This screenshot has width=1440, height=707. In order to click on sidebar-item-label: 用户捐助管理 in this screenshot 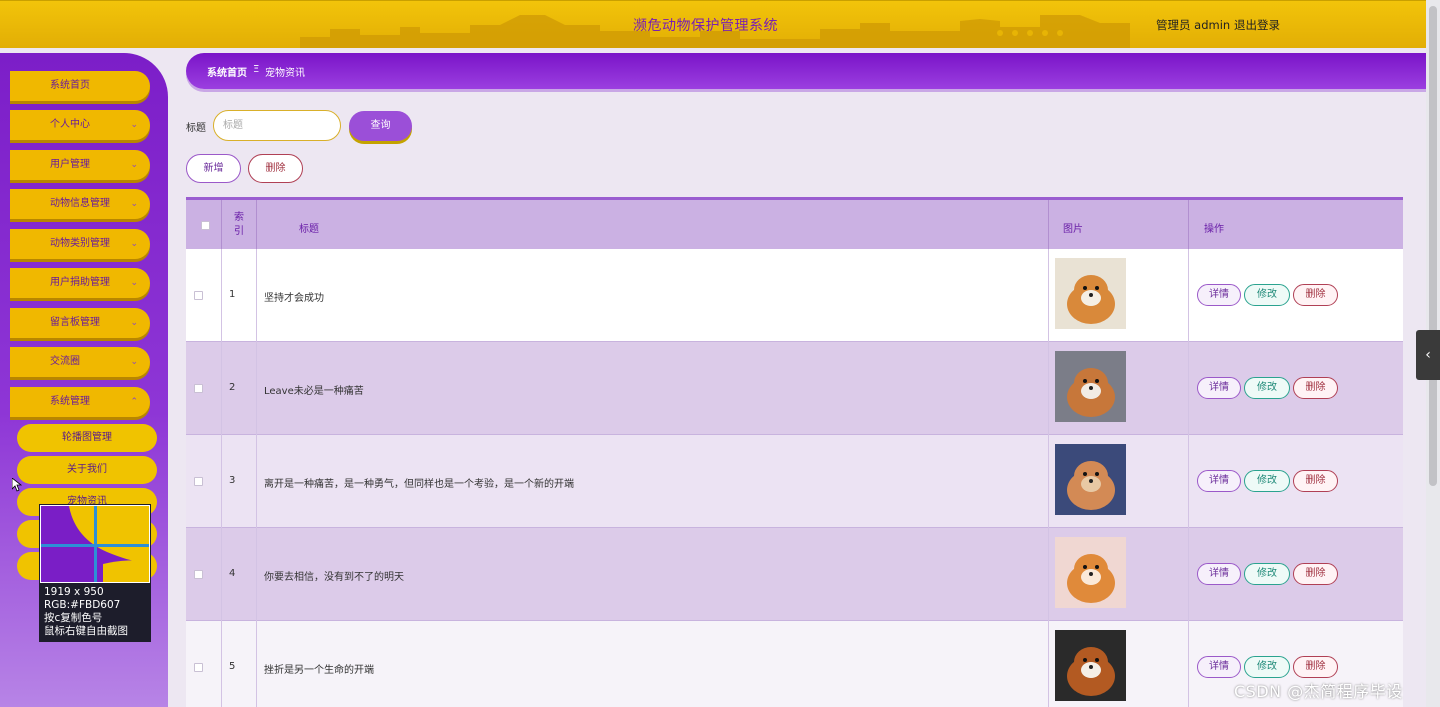, I will do `click(80, 282)`.